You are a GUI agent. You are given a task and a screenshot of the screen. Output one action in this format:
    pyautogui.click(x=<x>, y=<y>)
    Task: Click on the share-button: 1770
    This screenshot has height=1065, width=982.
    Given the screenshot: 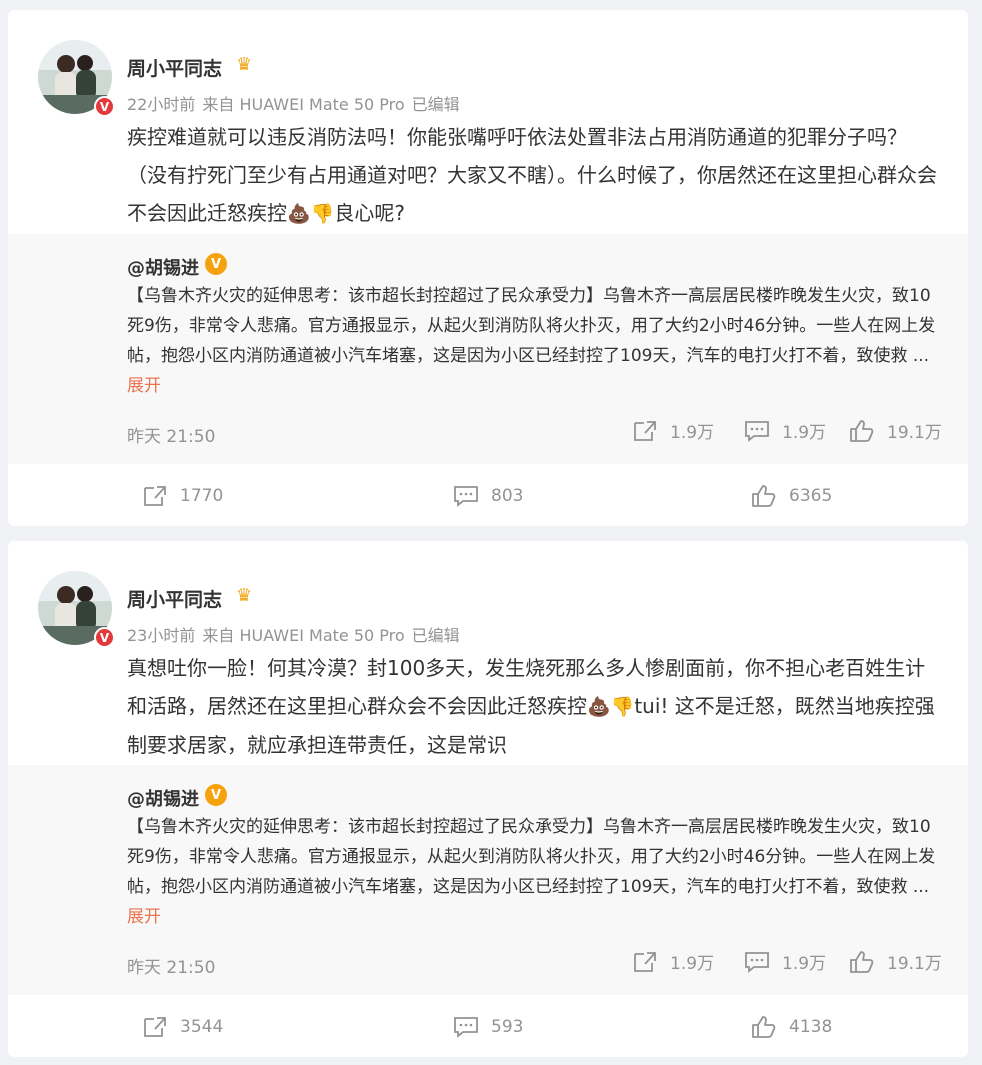 What is the action you would take?
    pyautogui.click(x=182, y=496)
    